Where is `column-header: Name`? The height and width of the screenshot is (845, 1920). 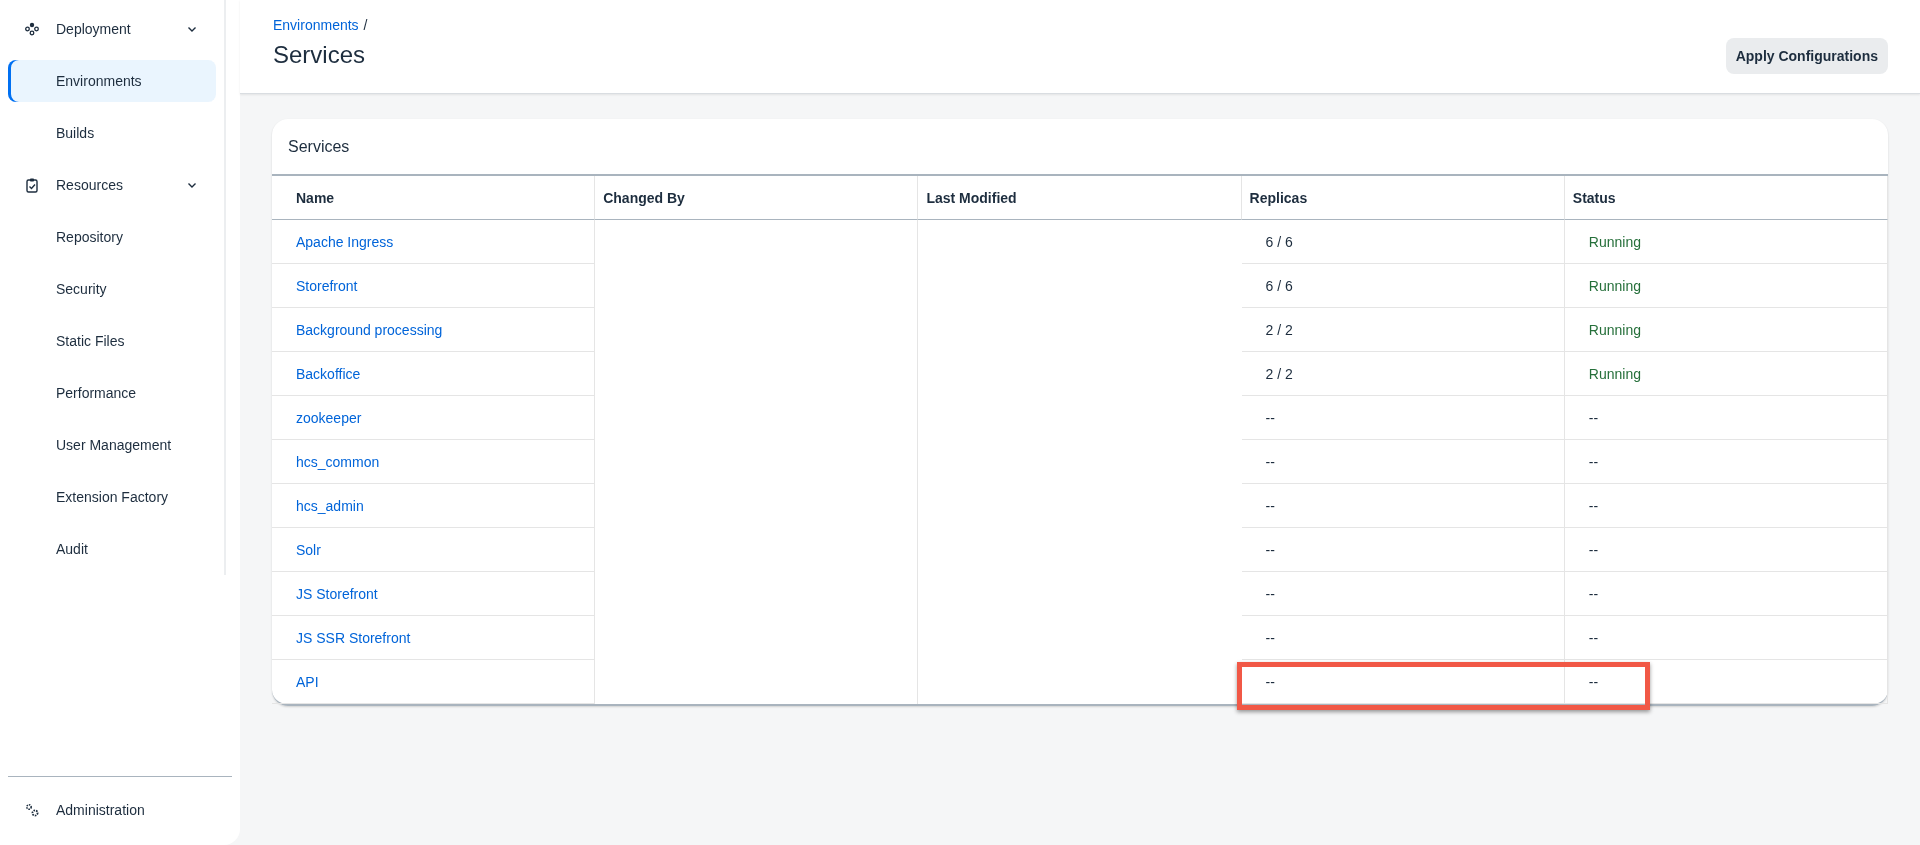 column-header: Name is located at coordinates (434, 198).